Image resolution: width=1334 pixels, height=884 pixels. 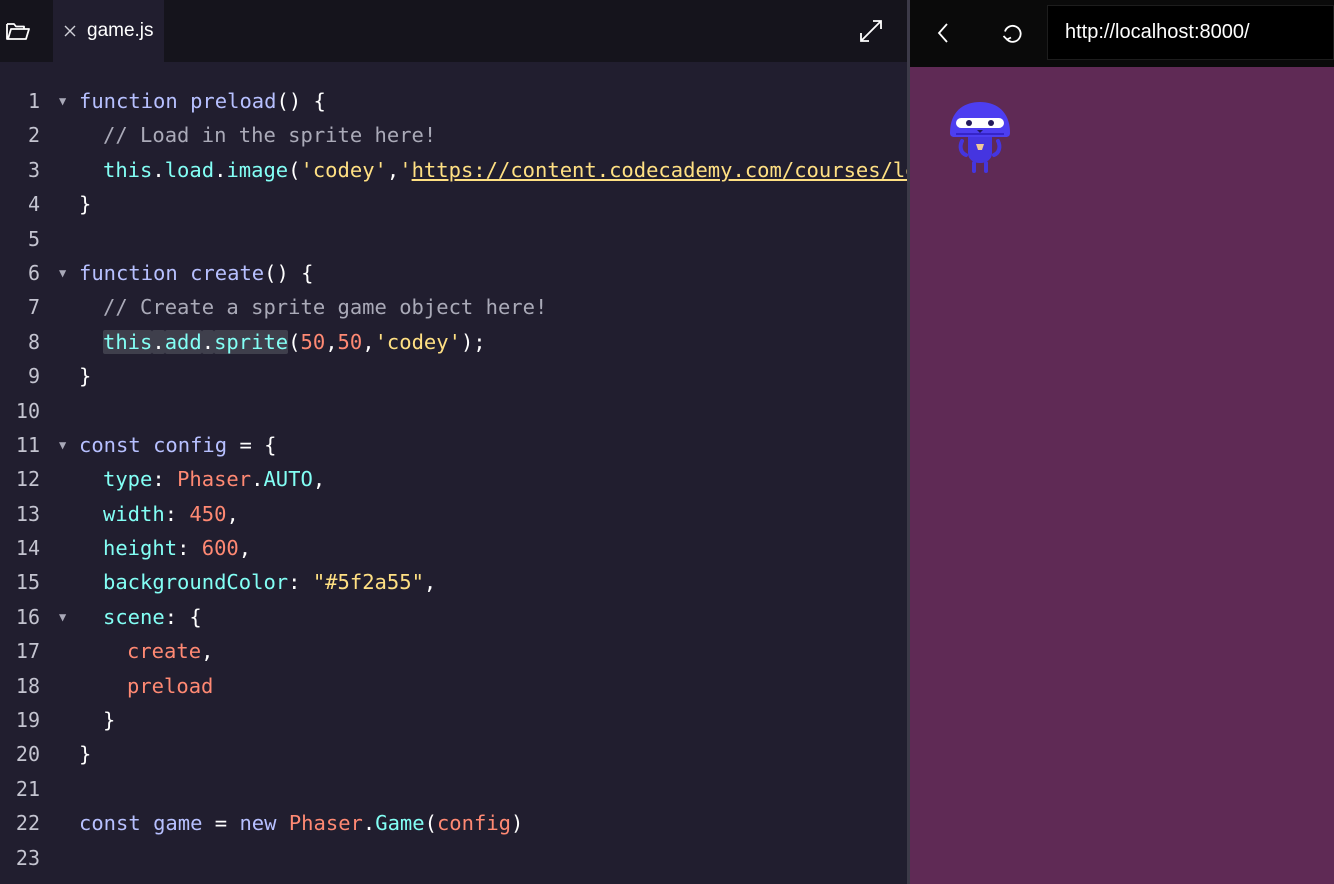 I want to click on code-text: width: 450,, so click(x=171, y=514).